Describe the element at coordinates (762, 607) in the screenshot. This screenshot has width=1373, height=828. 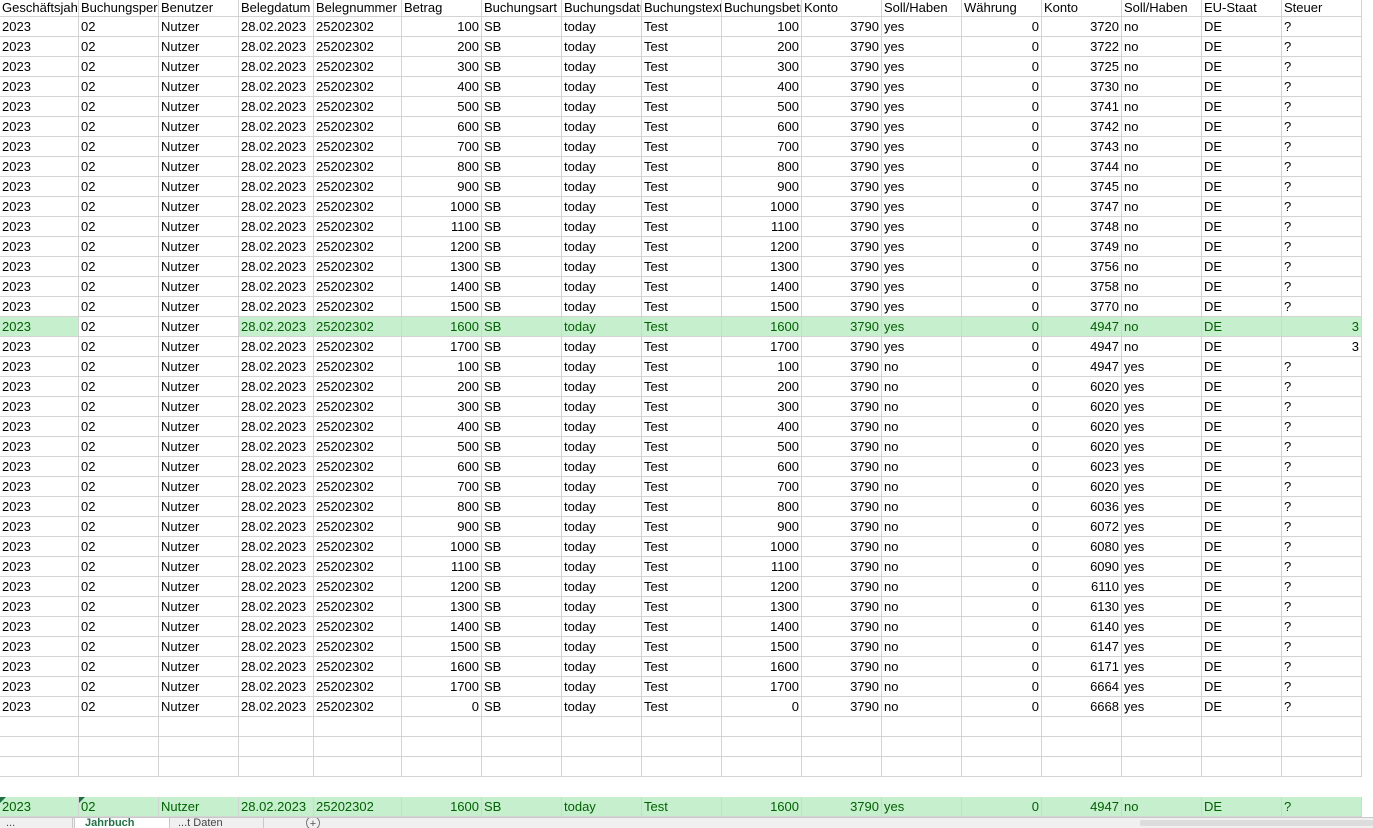
I see `cell: 1300` at that location.